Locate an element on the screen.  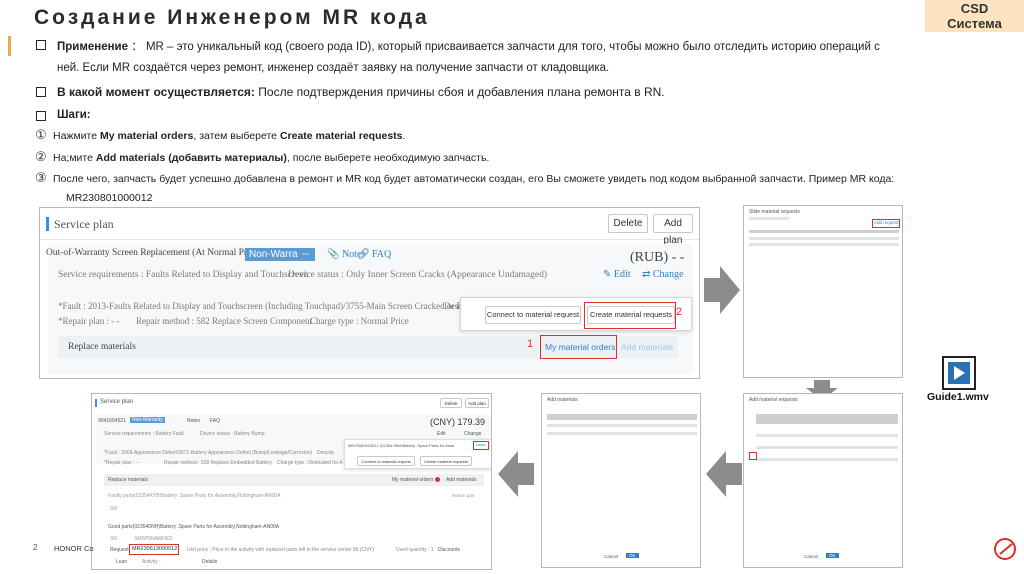
arrow-right-icon is located at coordinates (722, 290).